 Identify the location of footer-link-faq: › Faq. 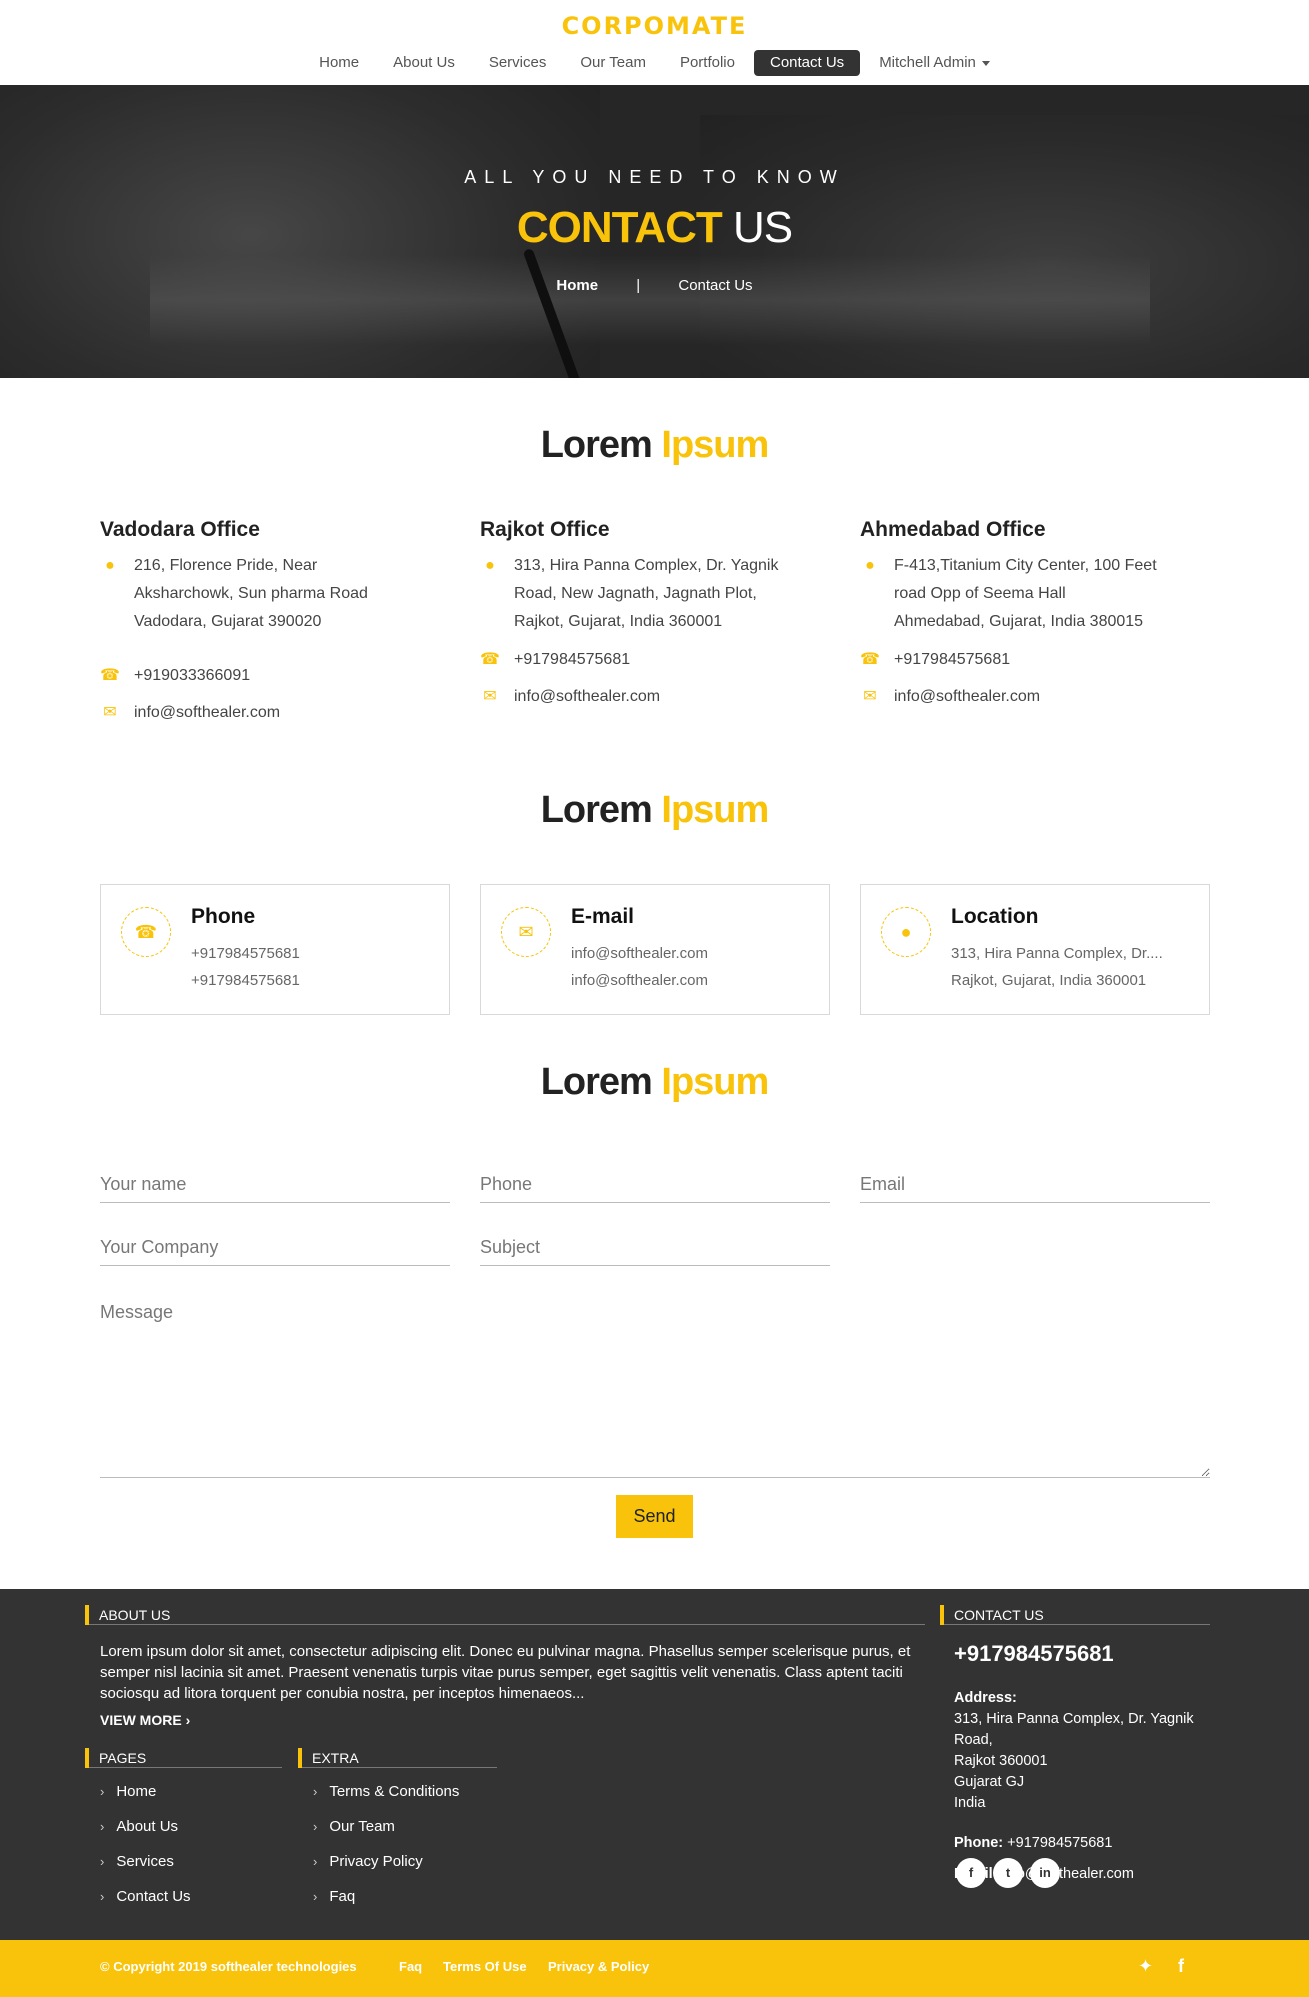
(334, 1896).